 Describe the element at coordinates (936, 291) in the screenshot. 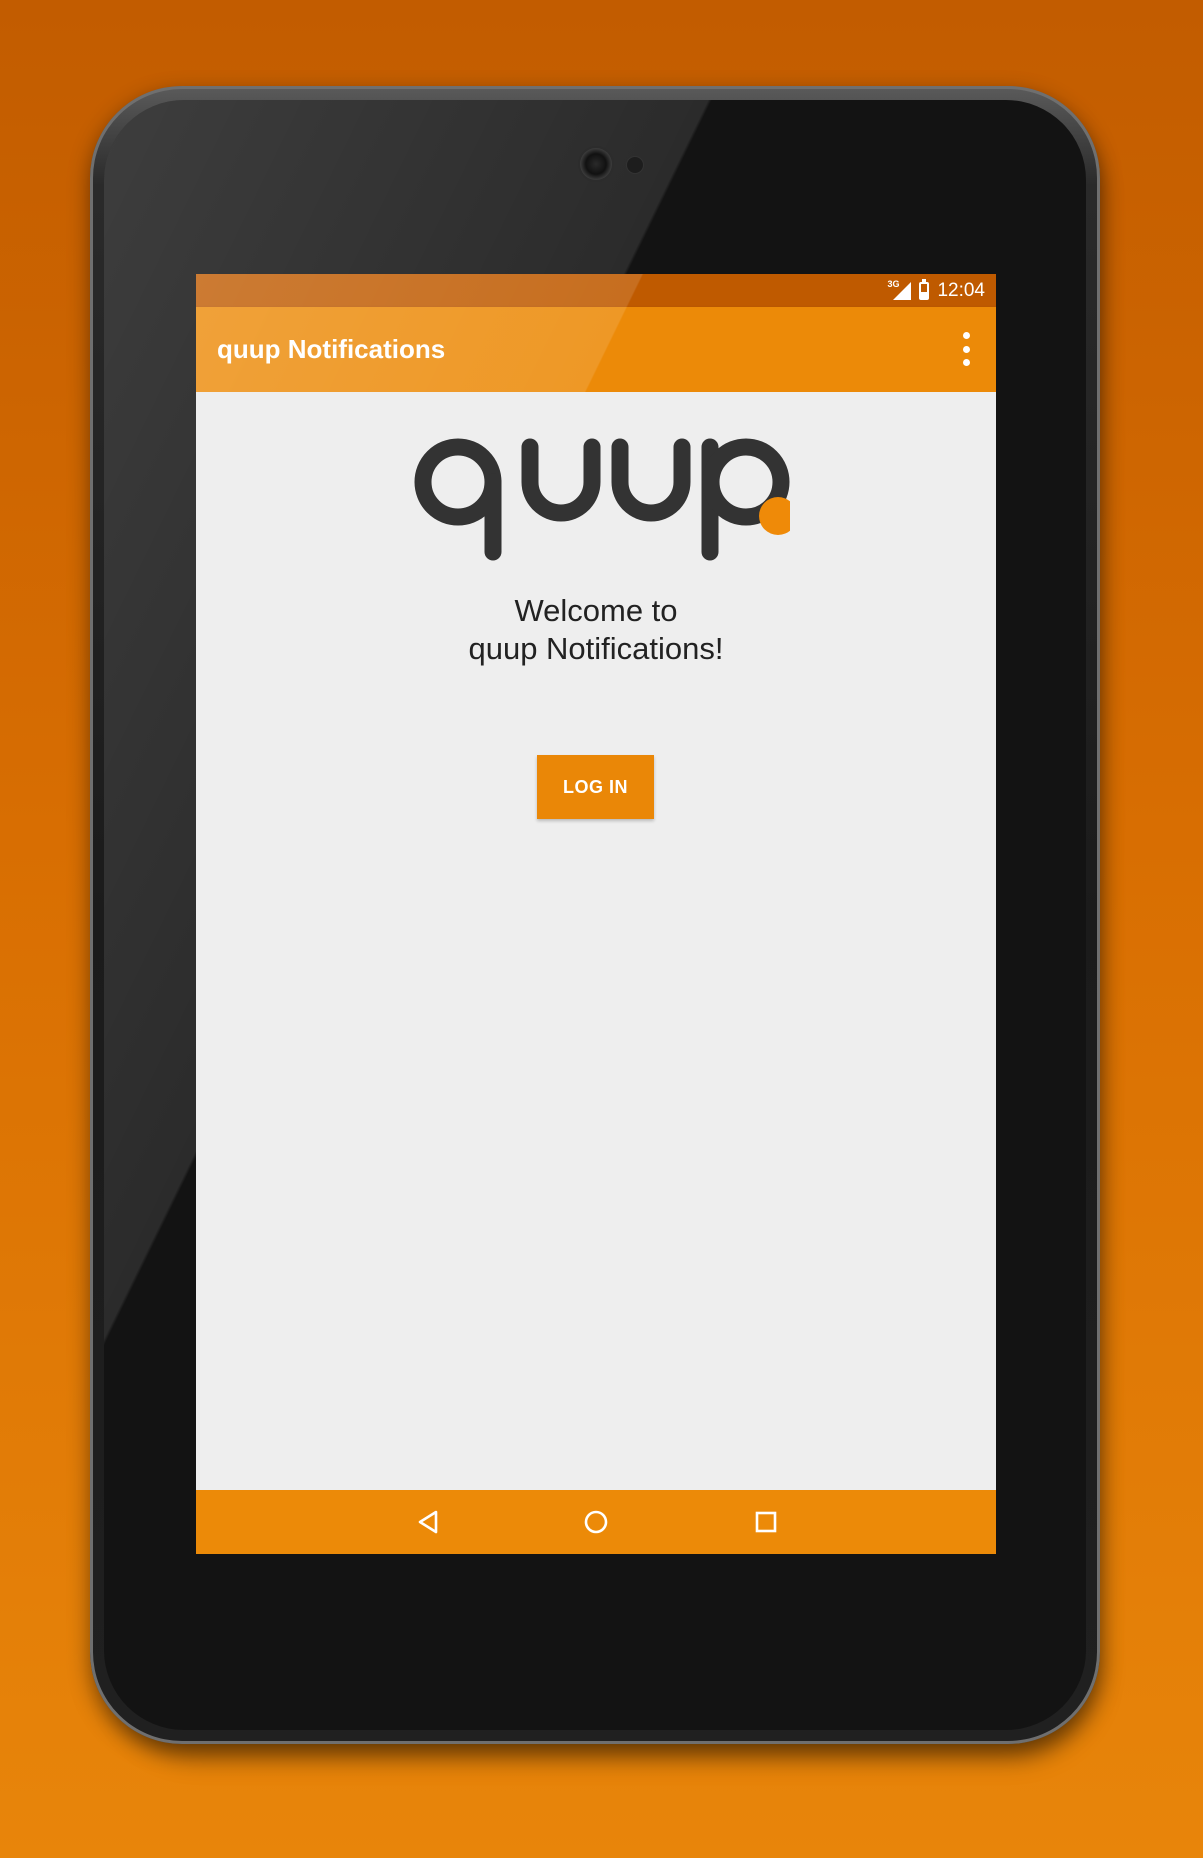

I see `status-icons: 3G 12:04` at that location.